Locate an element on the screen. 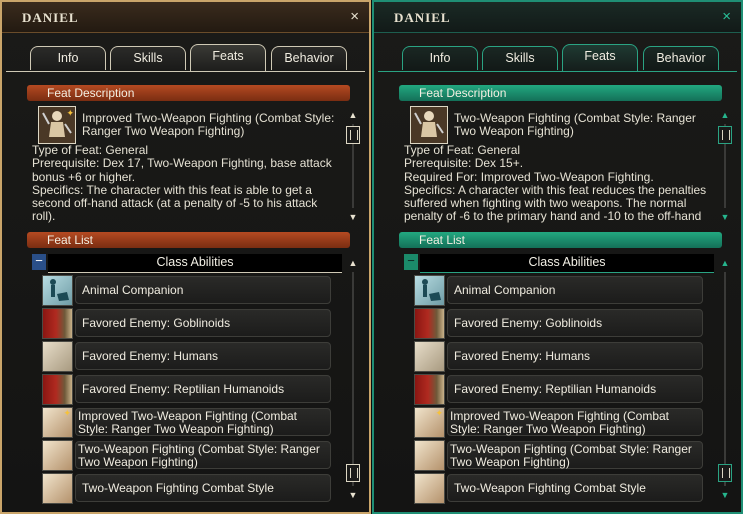 The width and height of the screenshot is (743, 514). feat-list-header: Feat List is located at coordinates (188, 240).